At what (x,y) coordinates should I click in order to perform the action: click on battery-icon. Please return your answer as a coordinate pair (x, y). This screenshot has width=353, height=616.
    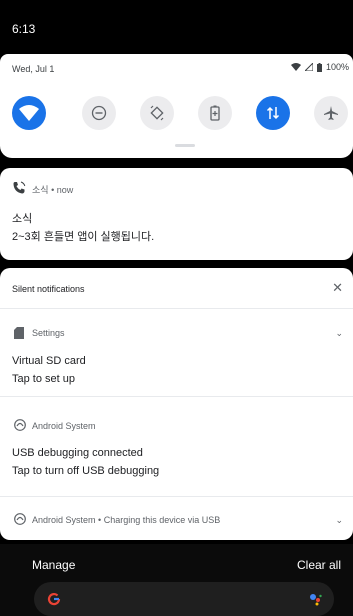
    Looking at the image, I should click on (319, 67).